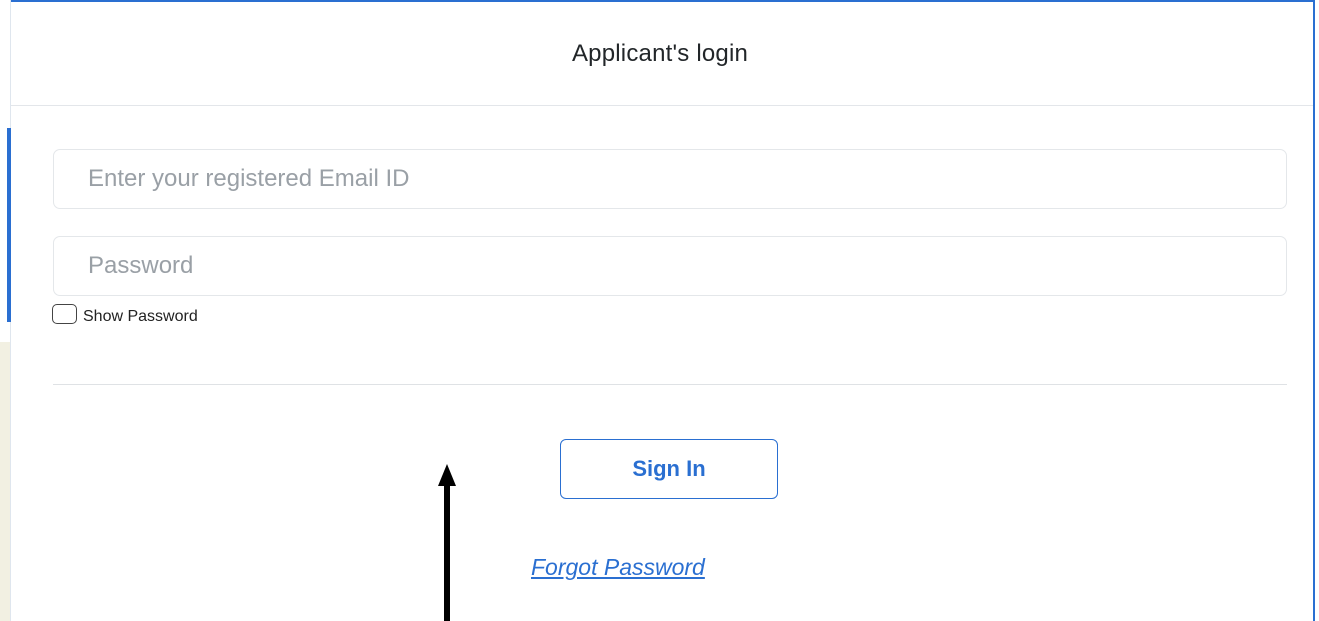 This screenshot has width=1319, height=621. I want to click on background-panel, so click(5, 481).